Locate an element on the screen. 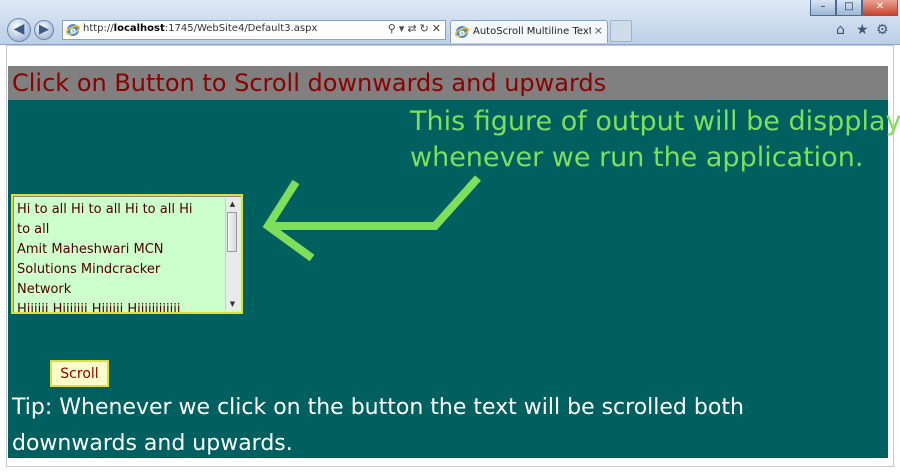  ie-tab-icon: e is located at coordinates (462, 32).